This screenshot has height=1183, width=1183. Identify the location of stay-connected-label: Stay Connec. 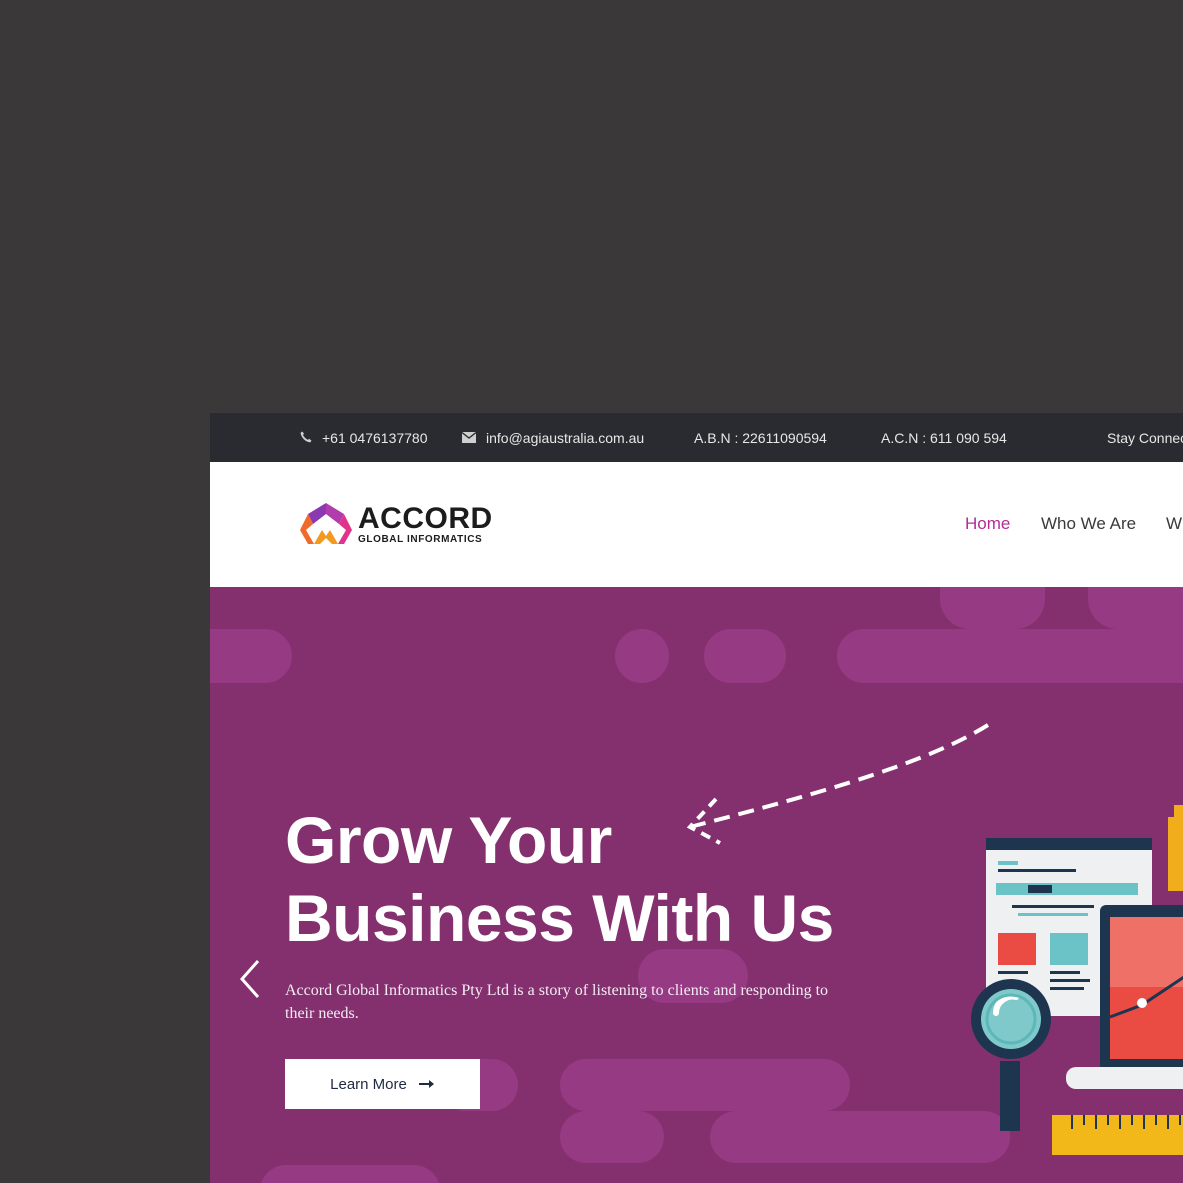
(1145, 437).